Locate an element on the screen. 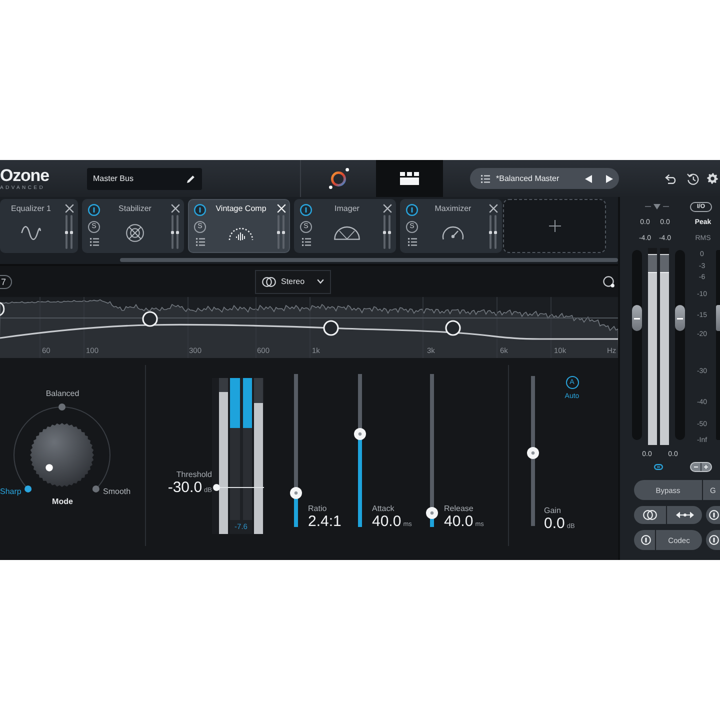  ring-dot-icon is located at coordinates (609, 282).